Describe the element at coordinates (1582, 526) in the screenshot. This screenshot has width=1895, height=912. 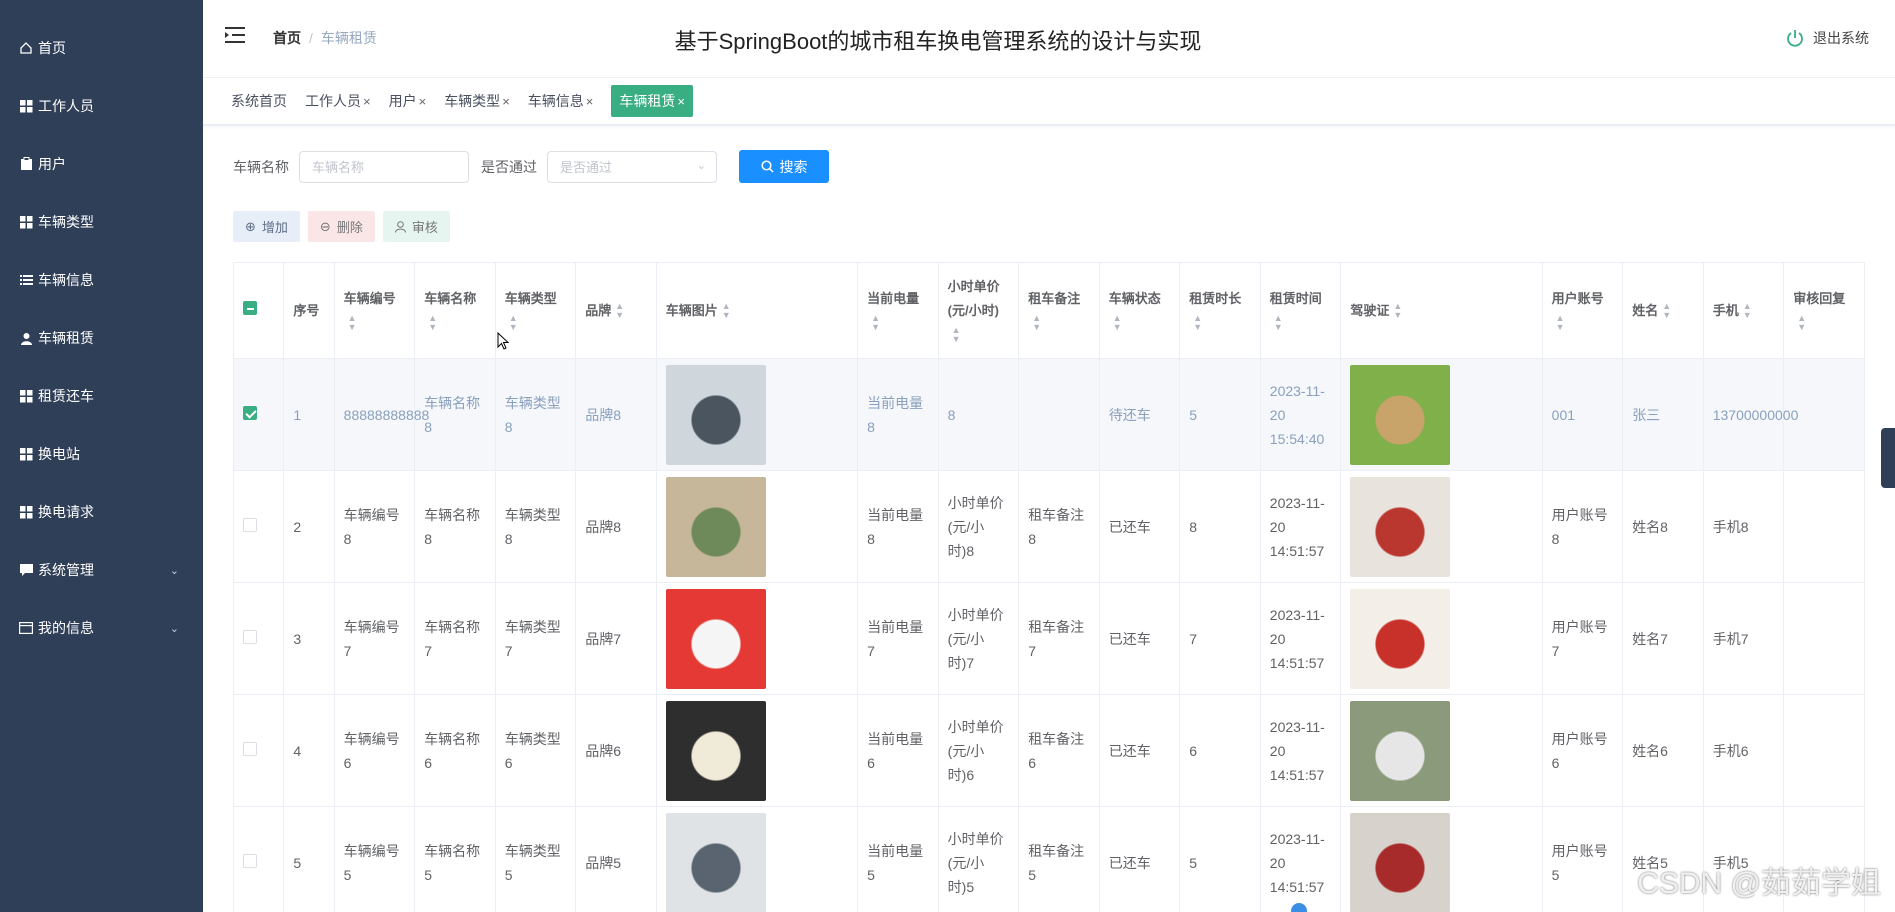
I see `account-cell: 用户账号8` at that location.